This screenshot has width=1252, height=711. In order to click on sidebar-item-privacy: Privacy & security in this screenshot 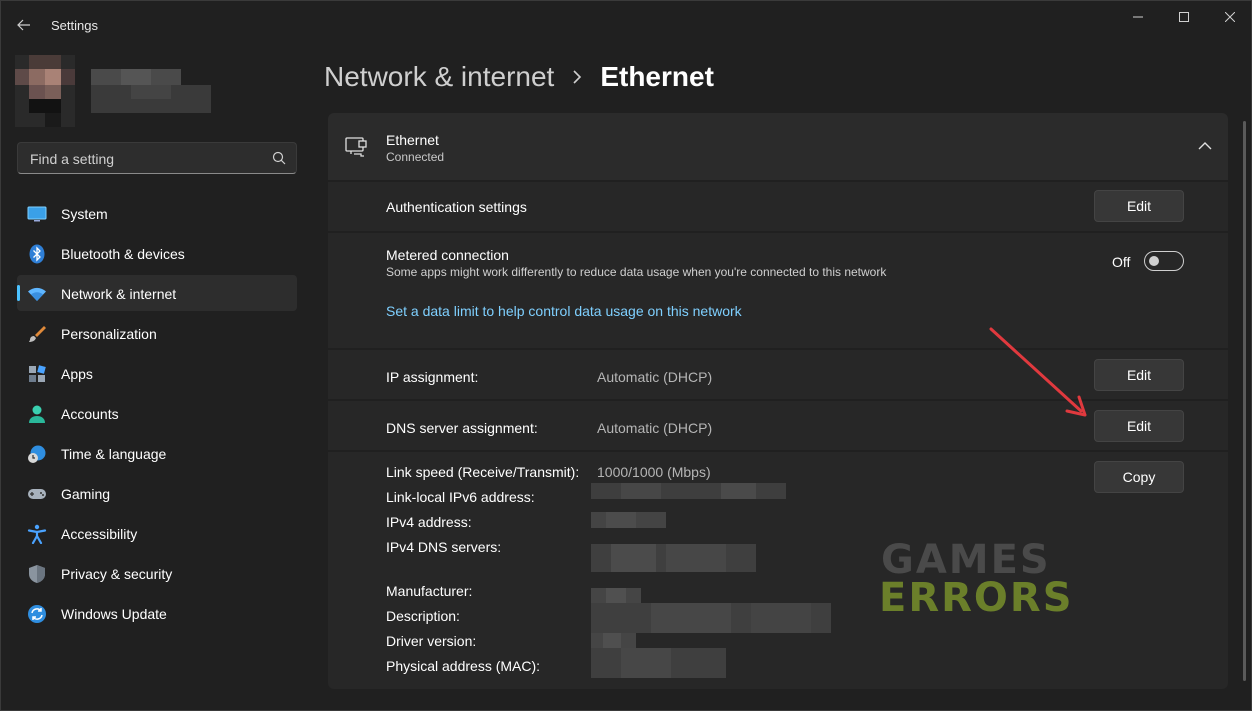, I will do `click(157, 573)`.